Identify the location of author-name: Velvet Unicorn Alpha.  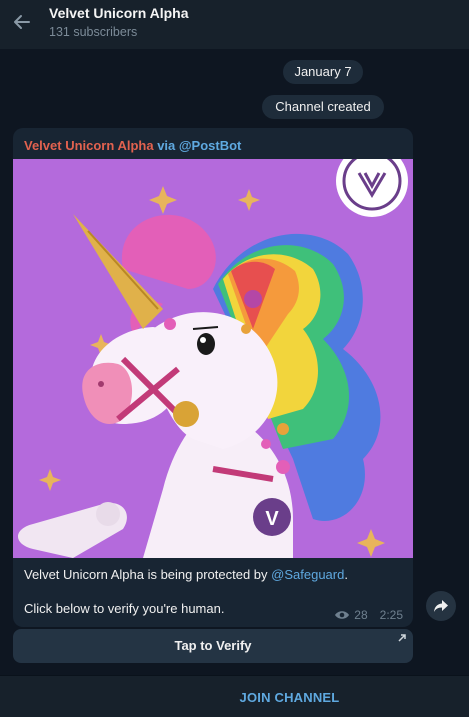
(89, 145).